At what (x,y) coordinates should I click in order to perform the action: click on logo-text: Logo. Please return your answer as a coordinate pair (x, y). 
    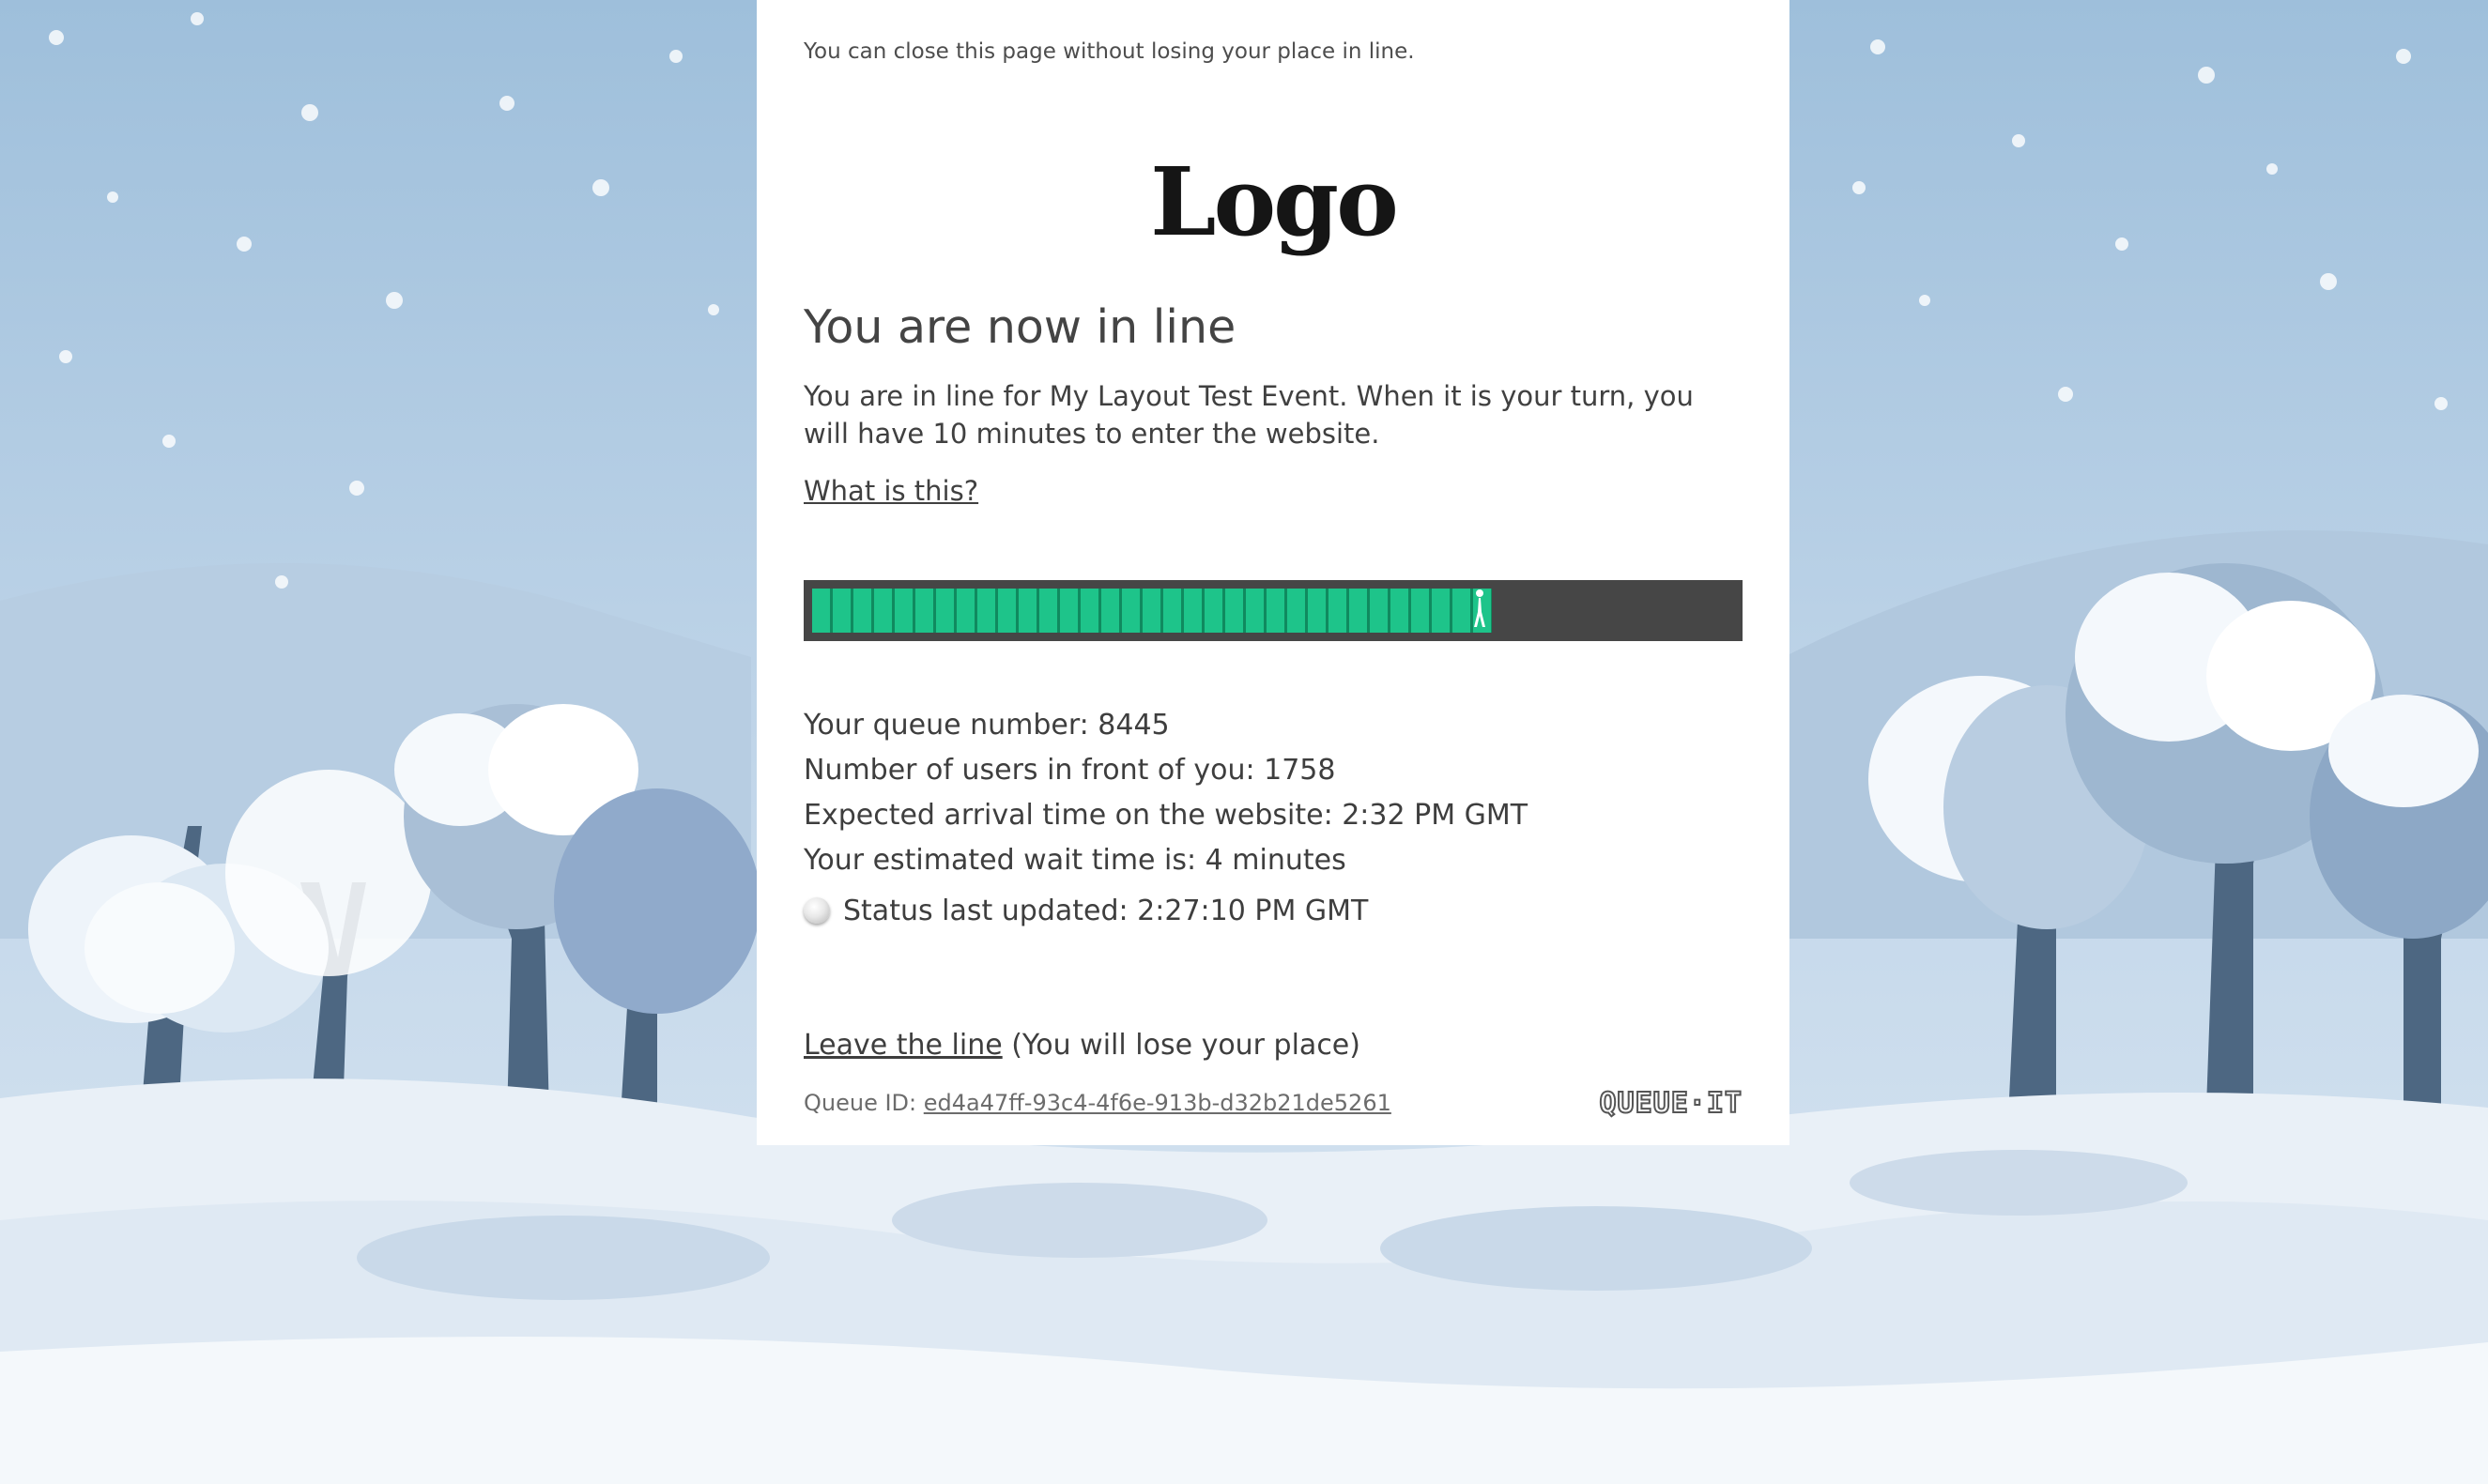
    Looking at the image, I should click on (1274, 201).